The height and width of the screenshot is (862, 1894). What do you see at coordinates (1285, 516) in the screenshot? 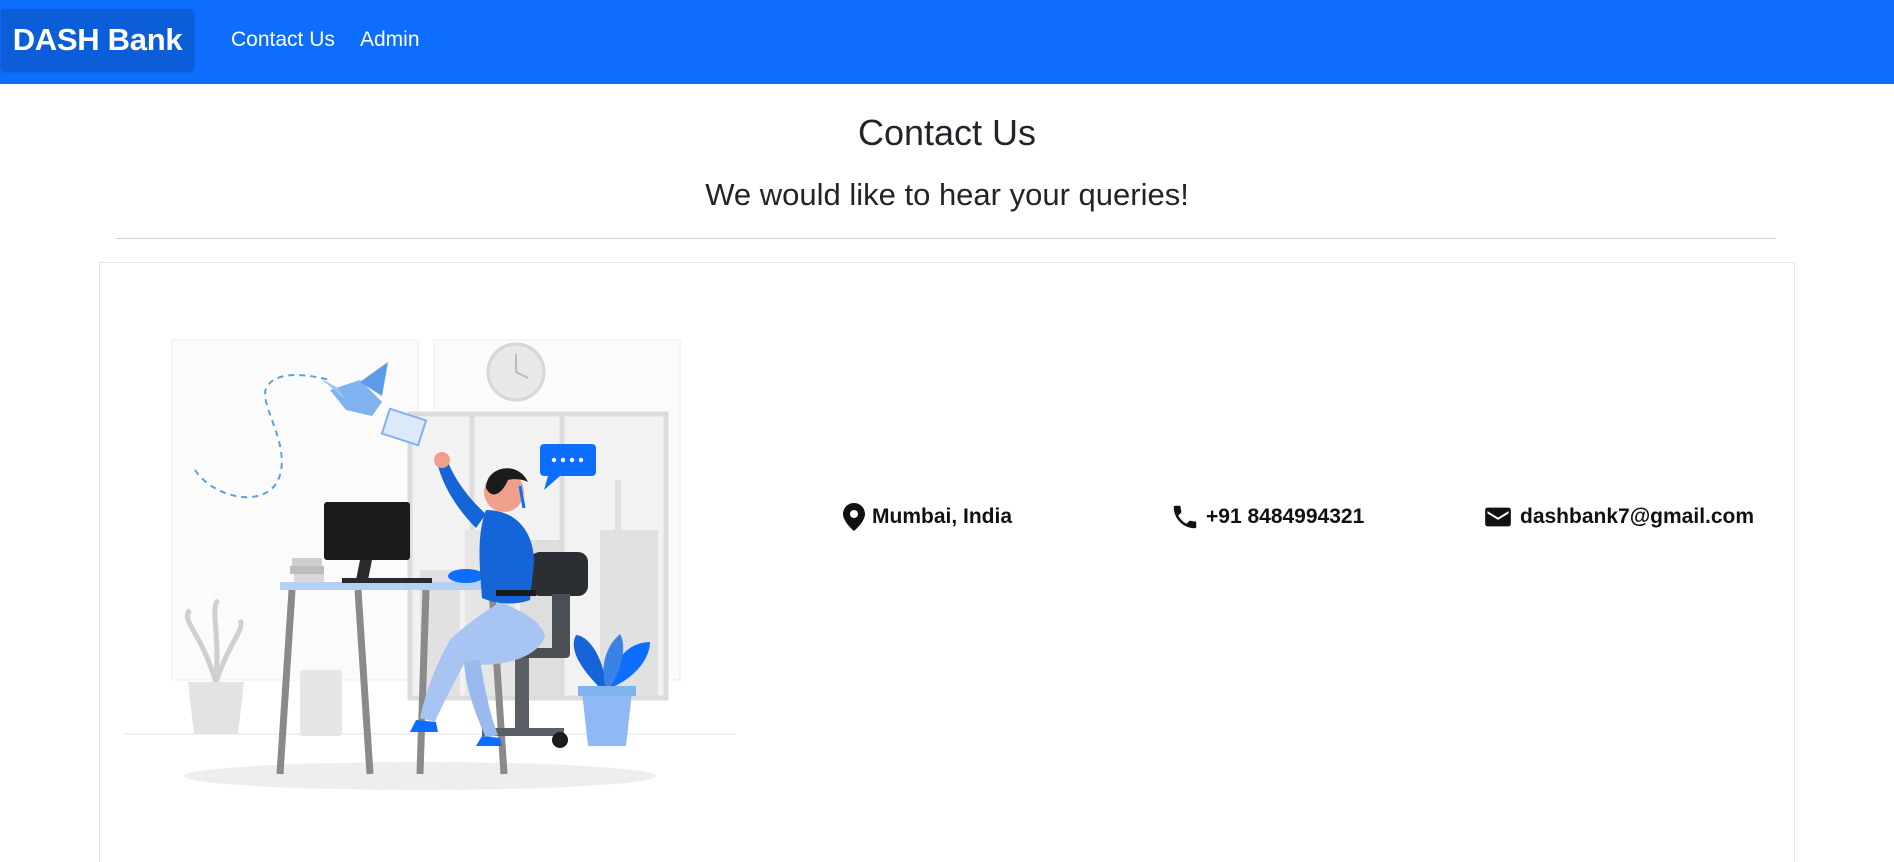
I see `phone-text: +91 8484994321` at bounding box center [1285, 516].